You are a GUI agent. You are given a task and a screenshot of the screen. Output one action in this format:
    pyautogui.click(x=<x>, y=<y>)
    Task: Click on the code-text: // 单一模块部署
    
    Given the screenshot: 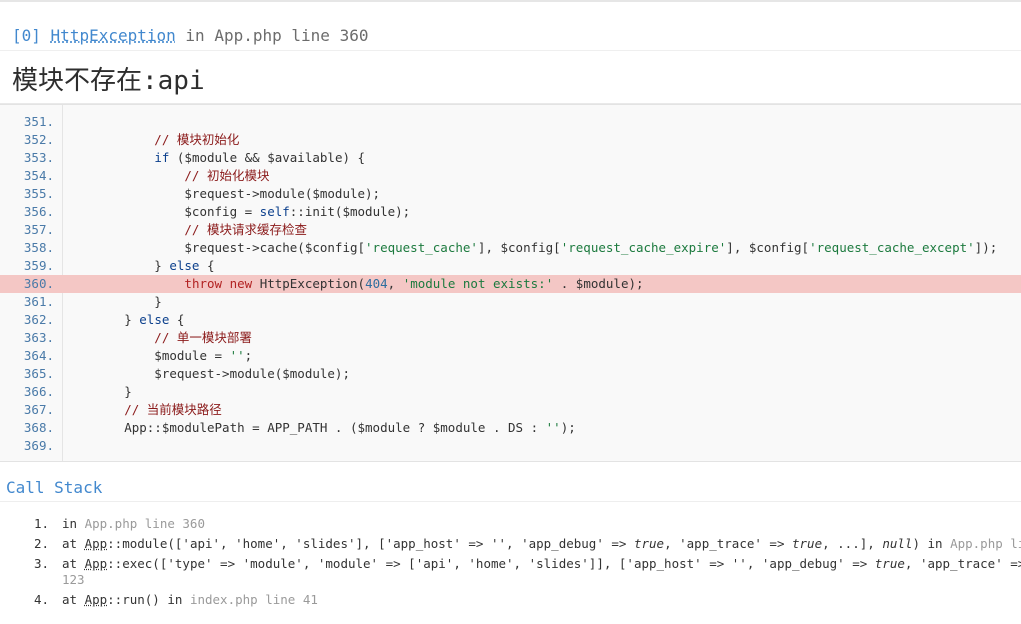 What is the action you would take?
    pyautogui.click(x=158, y=337)
    